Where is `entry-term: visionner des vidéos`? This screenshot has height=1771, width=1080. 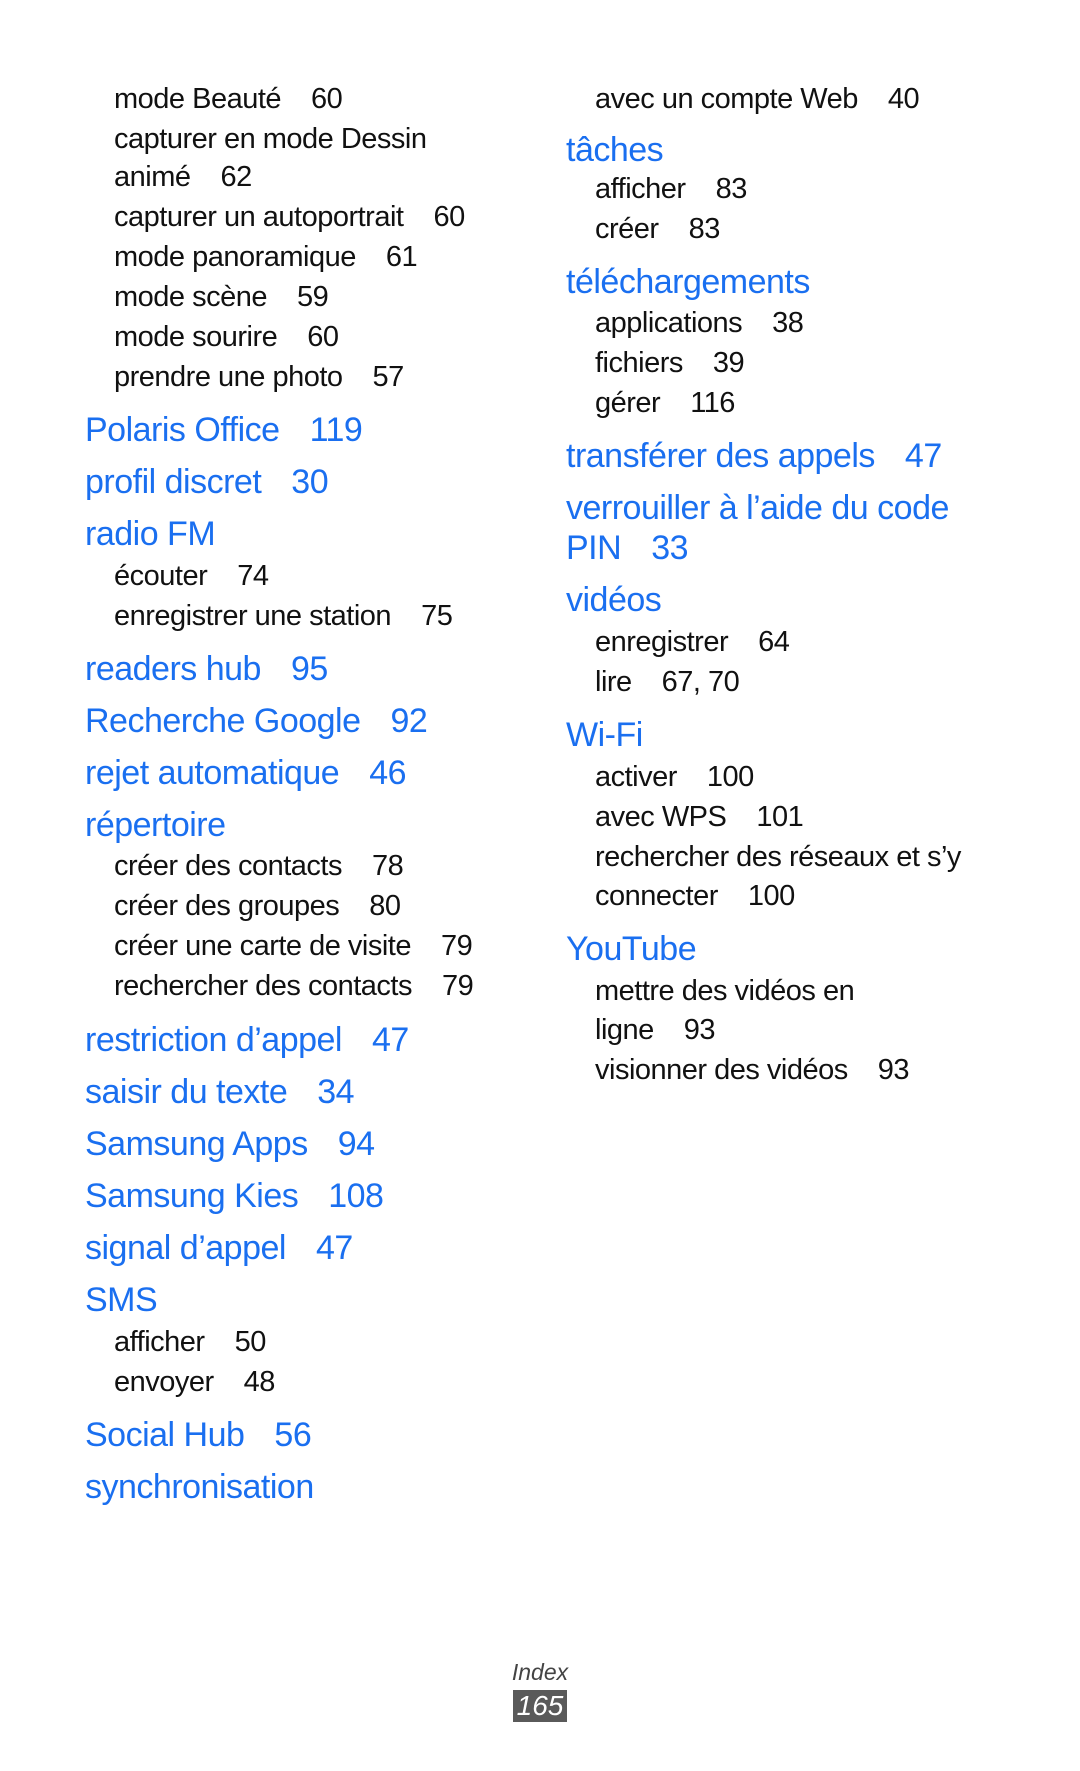 entry-term: visionner des vidéos is located at coordinates (721, 1070).